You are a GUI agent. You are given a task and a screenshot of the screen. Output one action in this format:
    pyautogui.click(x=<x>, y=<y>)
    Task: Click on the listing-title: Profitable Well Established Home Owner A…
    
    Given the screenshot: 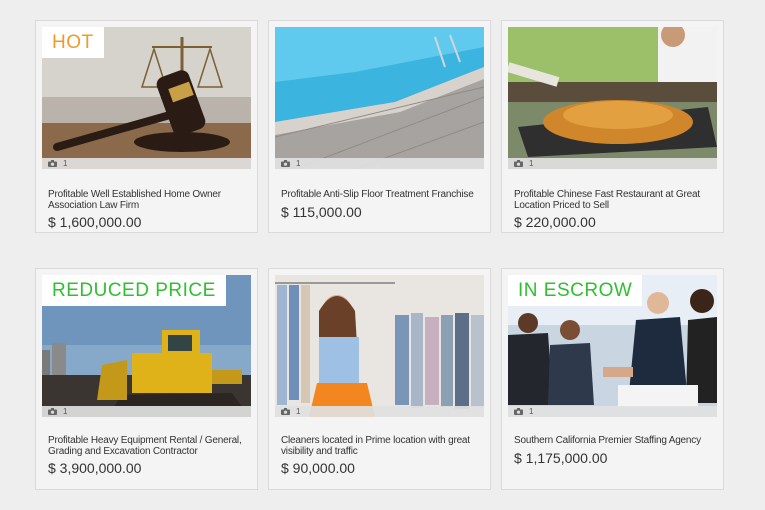 What is the action you would take?
    pyautogui.click(x=147, y=200)
    